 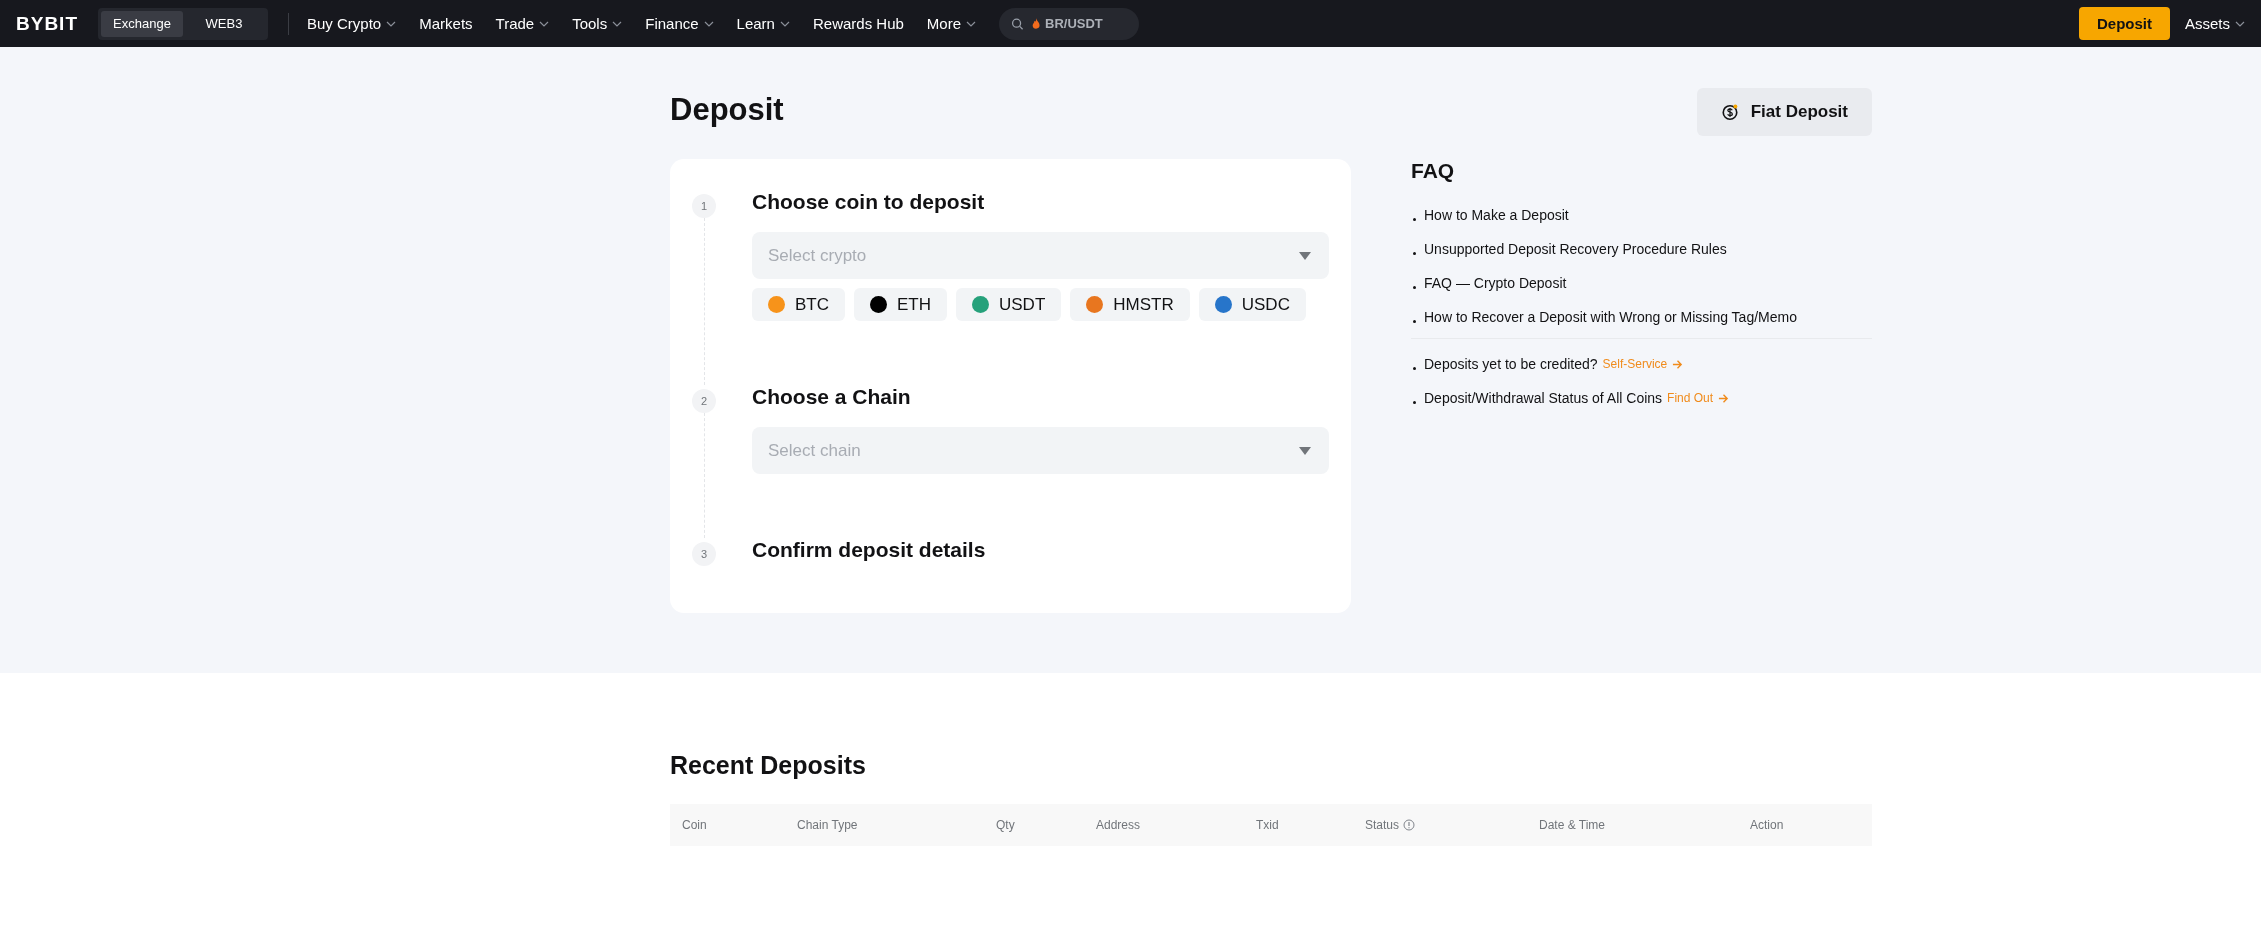 I want to click on step-title: Choose a Chain, so click(x=832, y=397).